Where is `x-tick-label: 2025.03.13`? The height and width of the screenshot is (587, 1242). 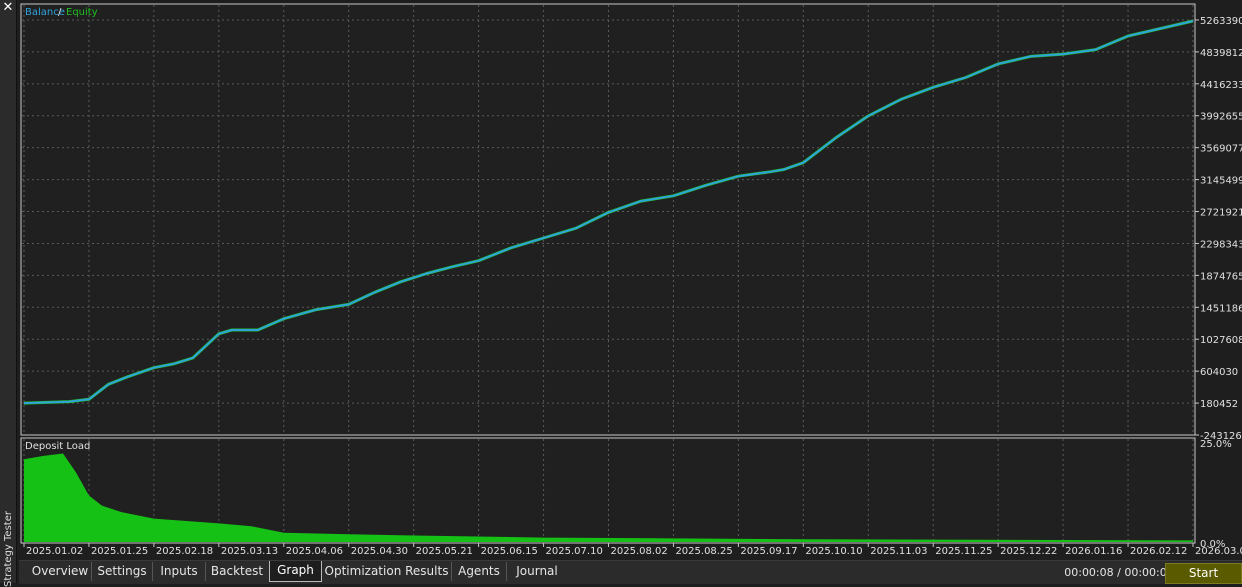 x-tick-label: 2025.03.13 is located at coordinates (249, 551).